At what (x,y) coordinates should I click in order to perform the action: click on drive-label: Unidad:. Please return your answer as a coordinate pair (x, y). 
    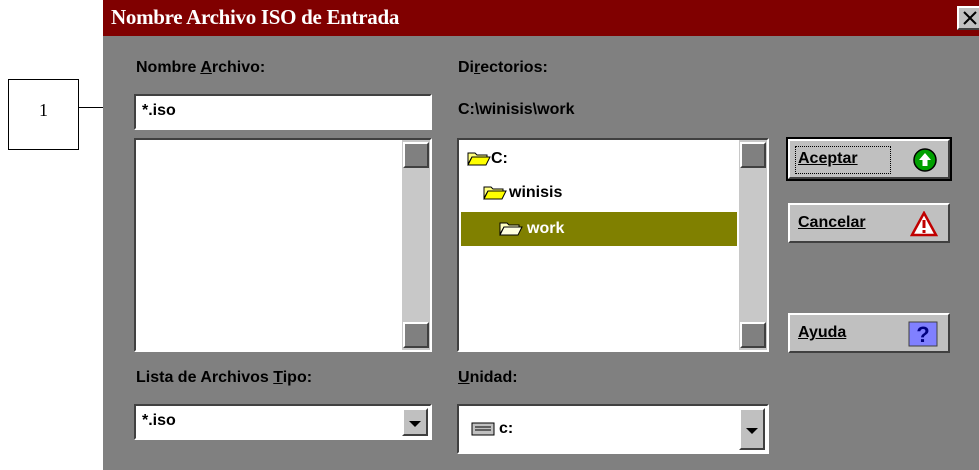
    Looking at the image, I should click on (488, 377).